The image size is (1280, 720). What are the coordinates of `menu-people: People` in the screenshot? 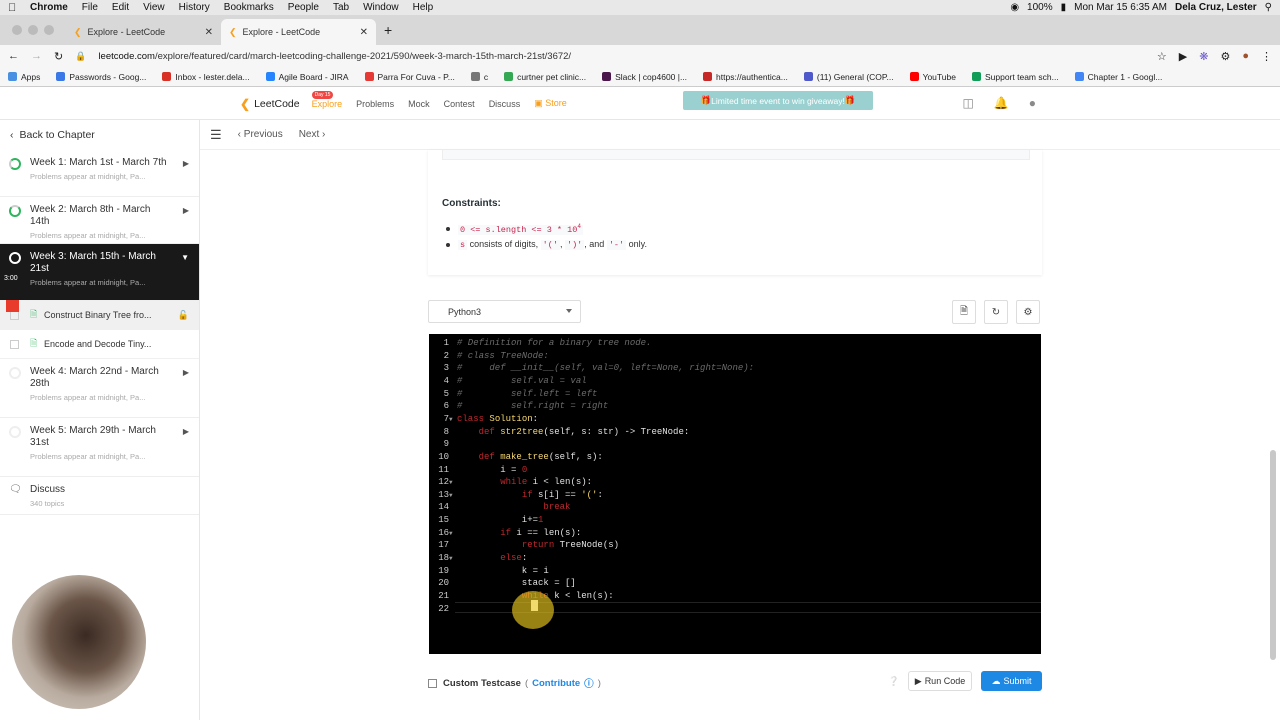 It's located at (303, 7).